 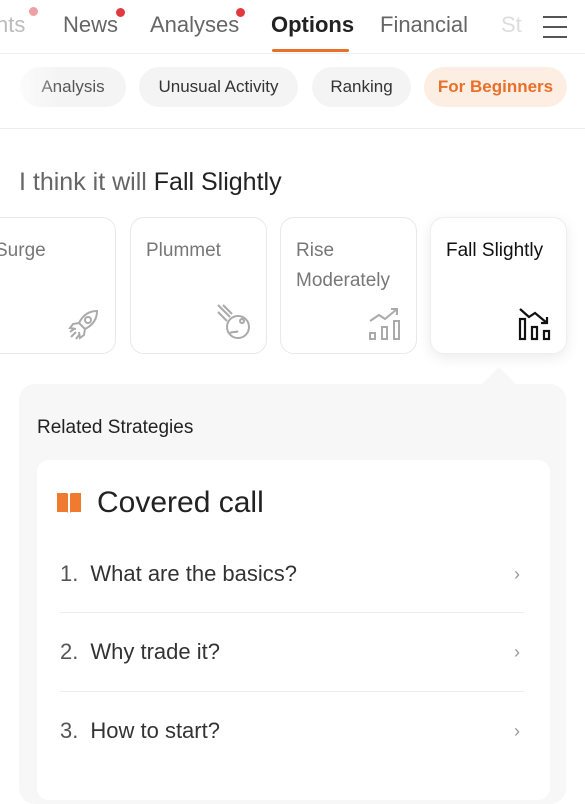 What do you see at coordinates (83, 324) in the screenshot?
I see `rocket-icon` at bounding box center [83, 324].